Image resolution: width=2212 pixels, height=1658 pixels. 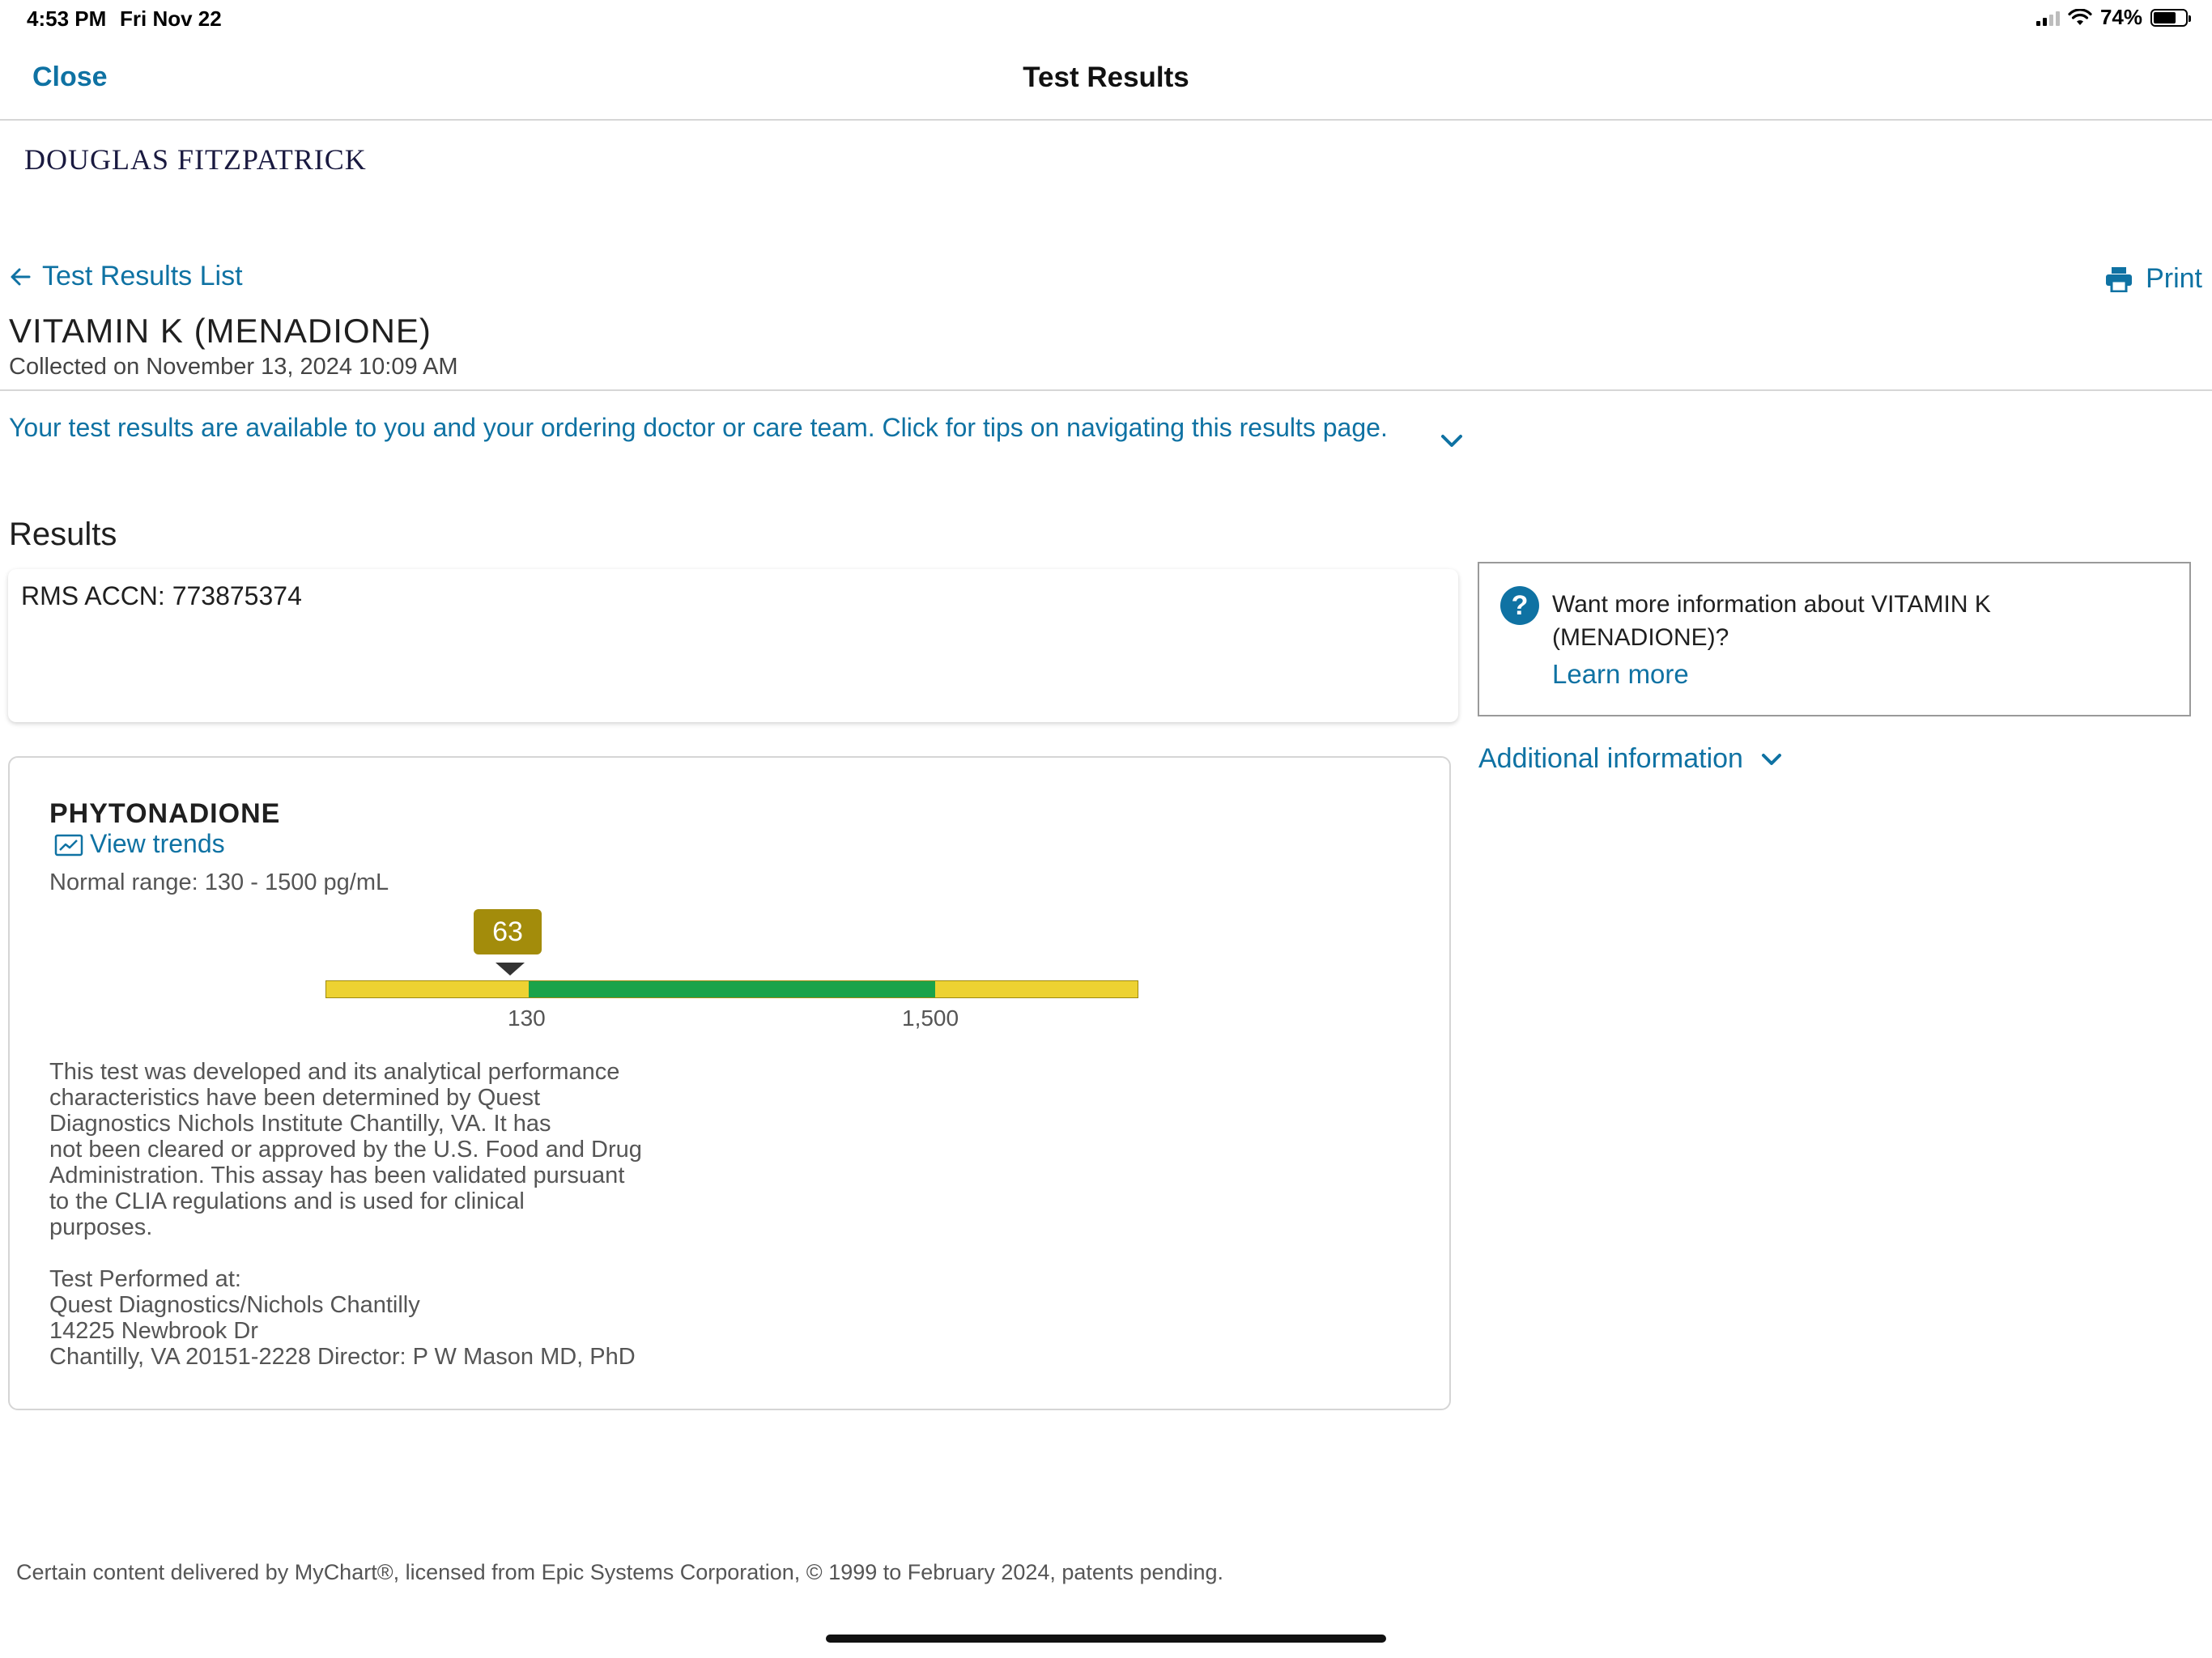 I want to click on learn-more-link: Learn more, so click(x=1621, y=674).